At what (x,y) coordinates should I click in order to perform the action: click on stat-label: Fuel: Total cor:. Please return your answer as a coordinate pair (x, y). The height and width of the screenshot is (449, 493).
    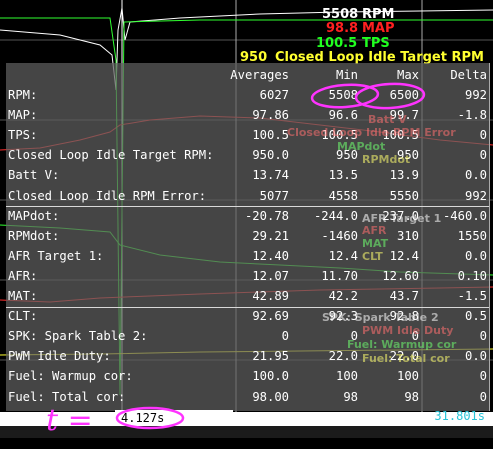
    Looking at the image, I should click on (67, 396).